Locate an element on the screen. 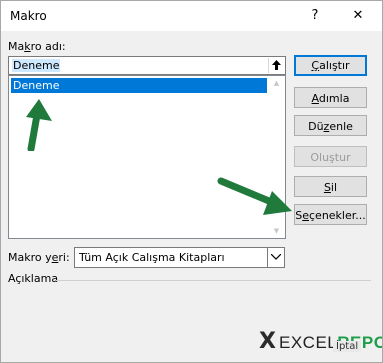  macro-name-input: Deneme is located at coordinates (147, 65).